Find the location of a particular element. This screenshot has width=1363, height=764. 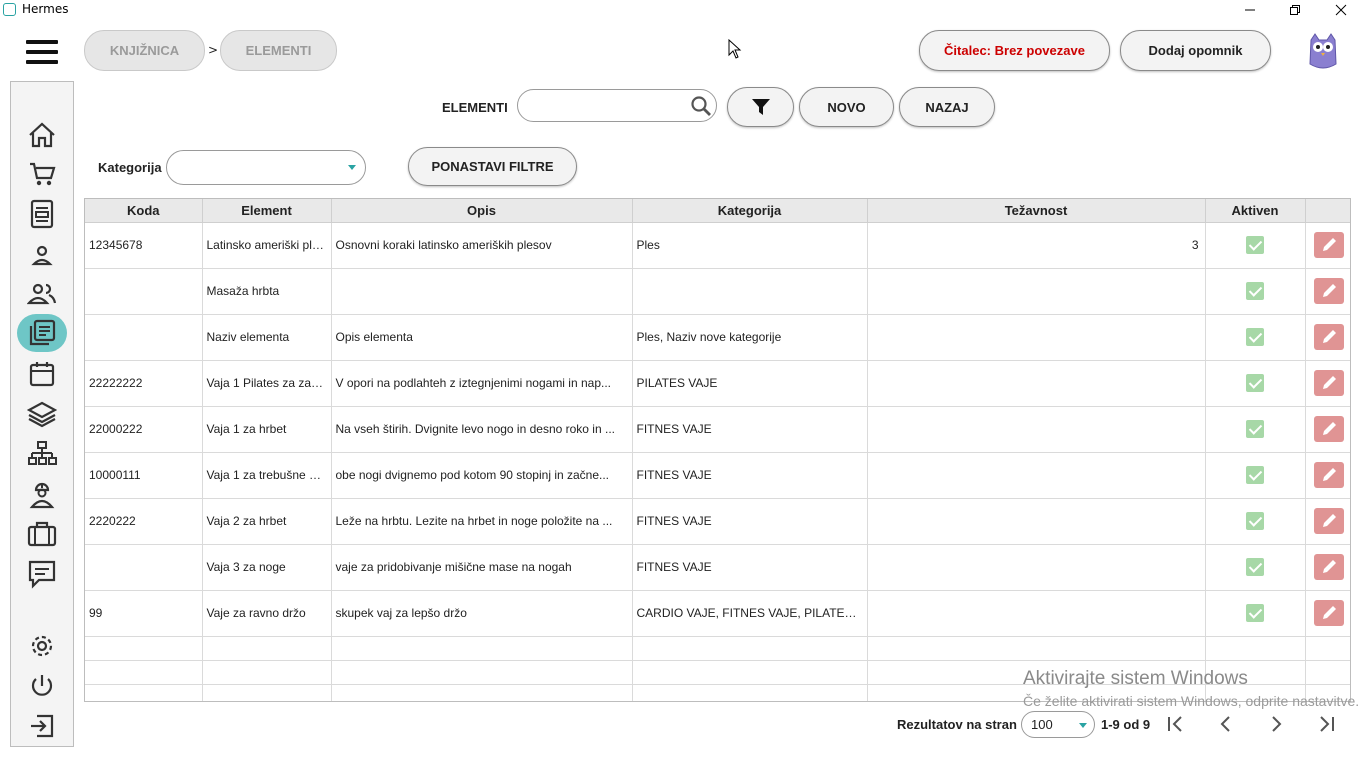

restore-button is located at coordinates (1295, 10).